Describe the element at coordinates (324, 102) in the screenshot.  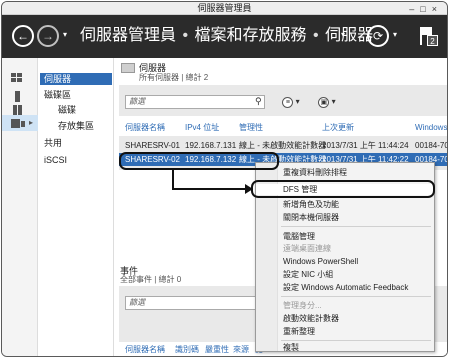
I see `save-query-icon: ▣` at that location.